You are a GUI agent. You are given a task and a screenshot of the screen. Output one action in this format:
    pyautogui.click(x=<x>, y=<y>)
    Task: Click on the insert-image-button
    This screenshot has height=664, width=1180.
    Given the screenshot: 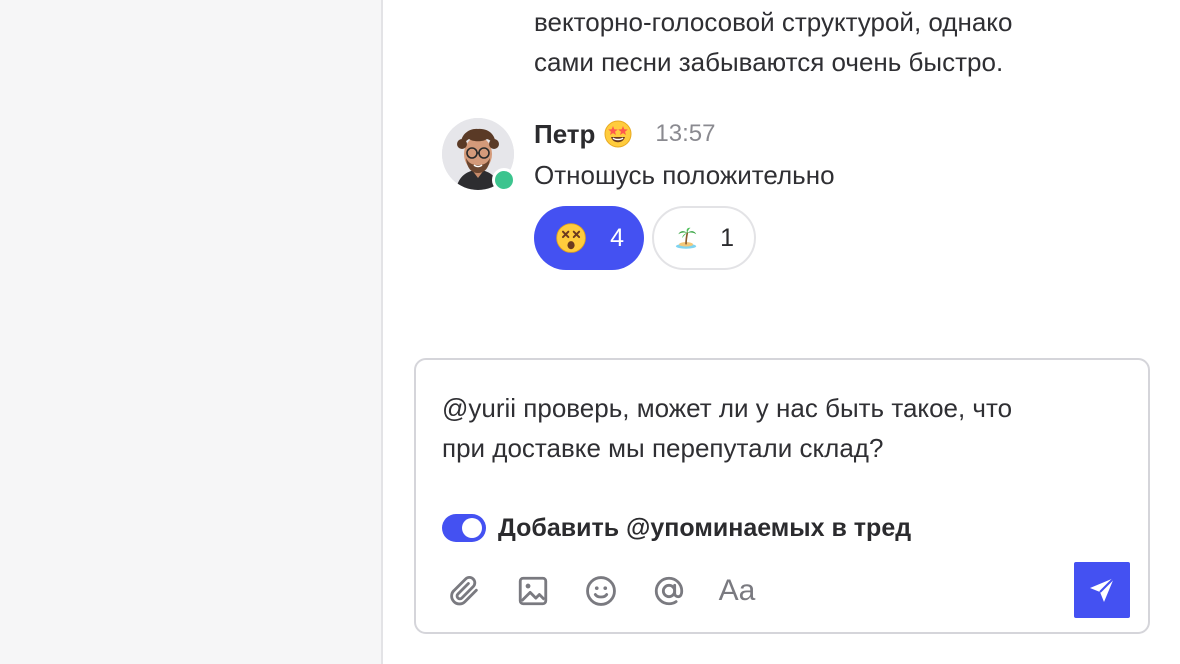 What is the action you would take?
    pyautogui.click(x=533, y=591)
    